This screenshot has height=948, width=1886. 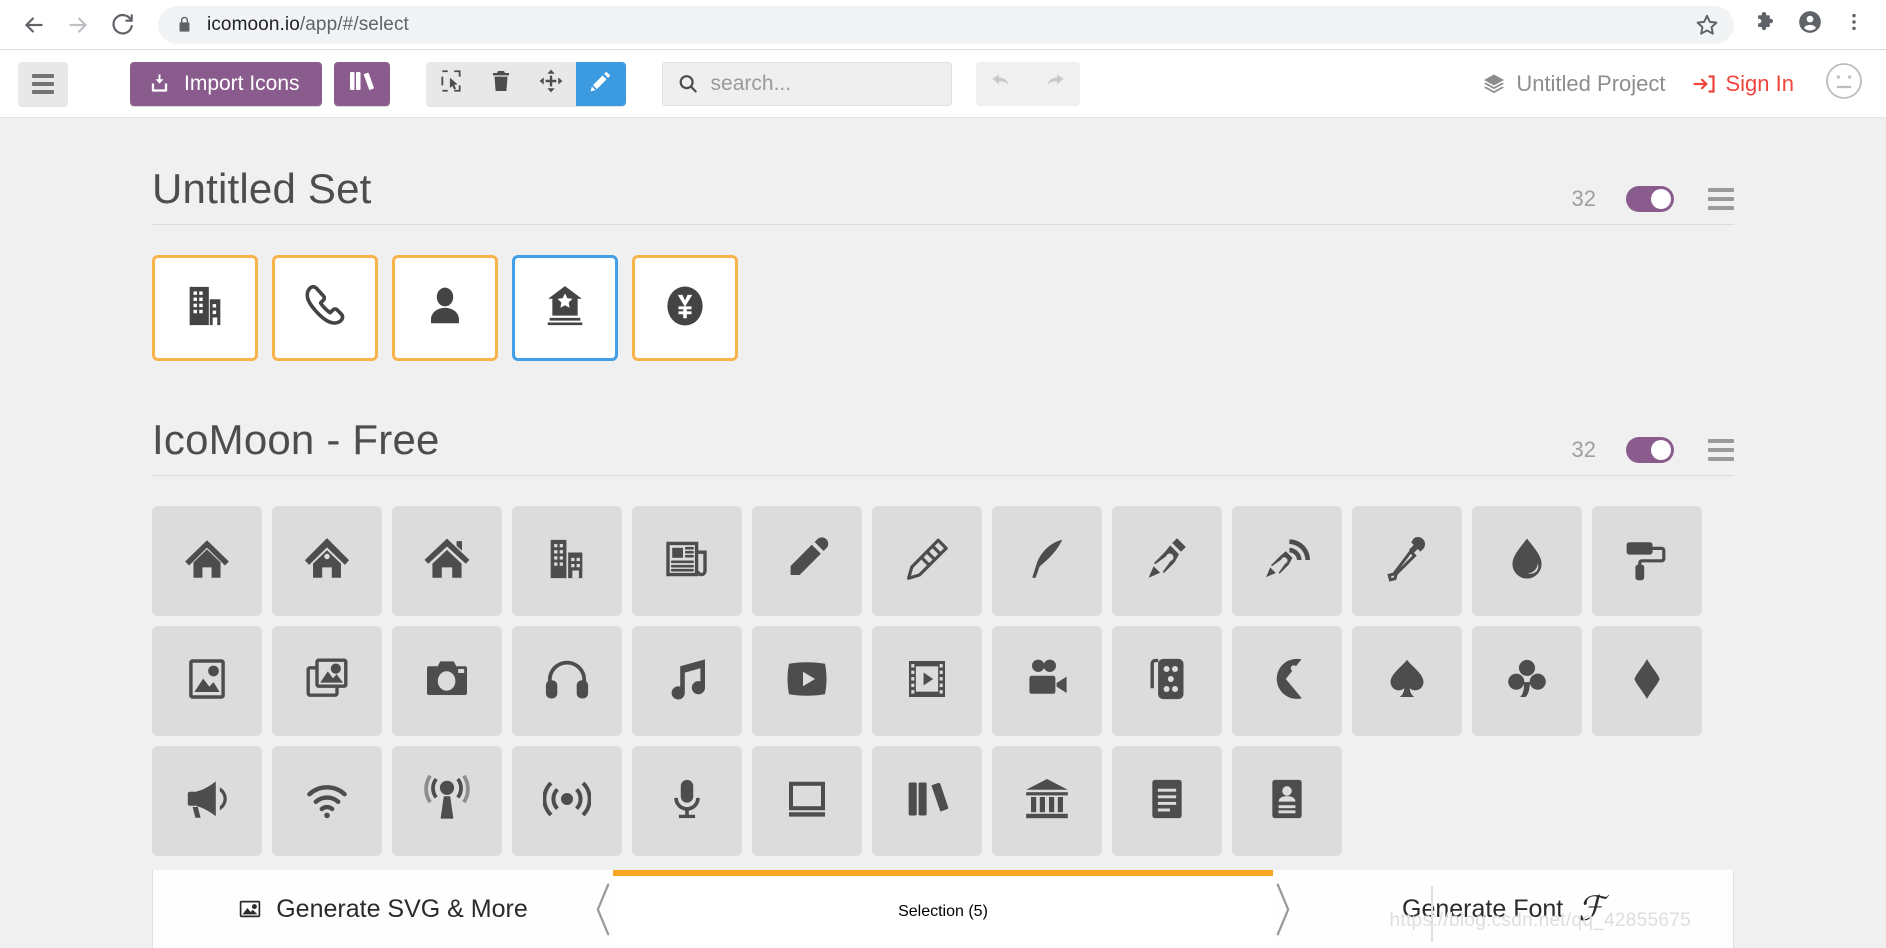 I want to click on icon-tile-quill, so click(x=1047, y=561).